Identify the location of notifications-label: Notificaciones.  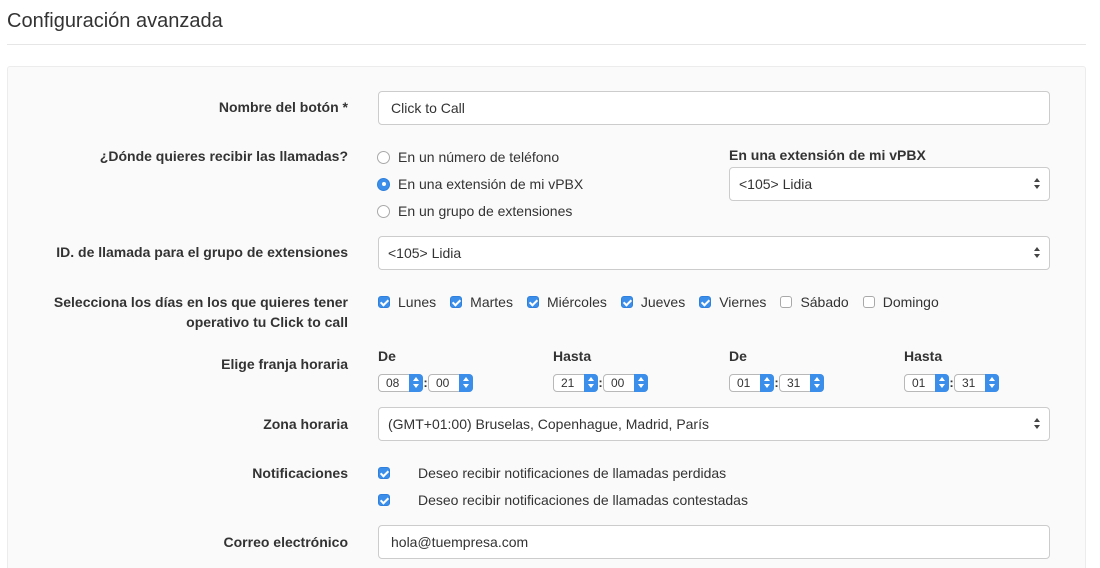
(300, 473).